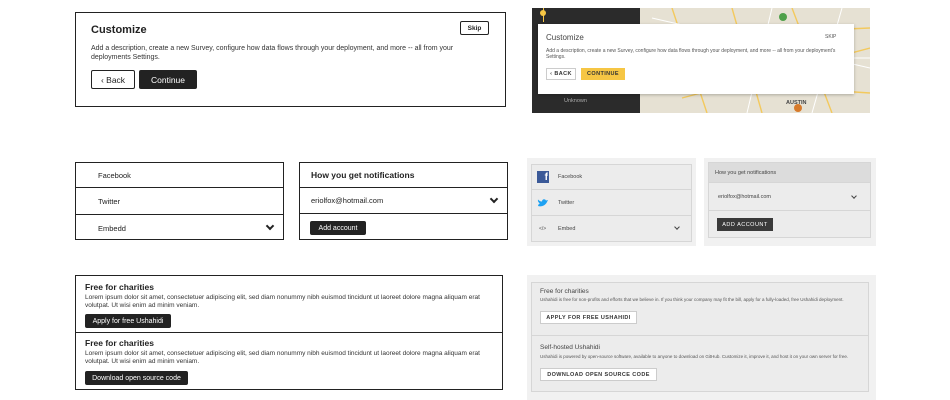  What do you see at coordinates (746, 172) in the screenshot?
I see `mockup-notifications-title: How you get notifications` at bounding box center [746, 172].